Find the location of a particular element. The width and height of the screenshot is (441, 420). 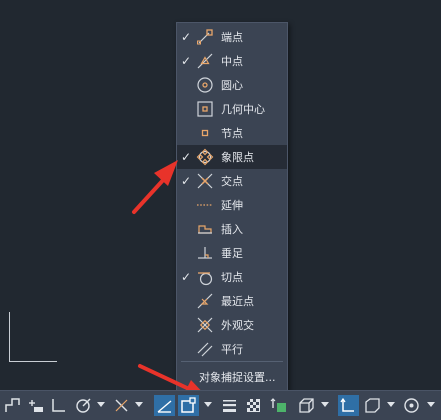

menu-item-label: 平行 is located at coordinates (232, 349).